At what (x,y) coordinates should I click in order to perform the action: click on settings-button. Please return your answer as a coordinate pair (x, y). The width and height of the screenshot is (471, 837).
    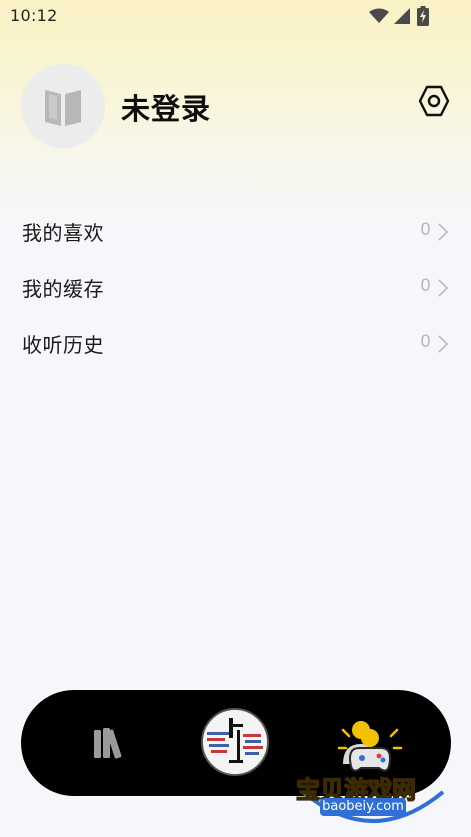
    Looking at the image, I should click on (434, 101).